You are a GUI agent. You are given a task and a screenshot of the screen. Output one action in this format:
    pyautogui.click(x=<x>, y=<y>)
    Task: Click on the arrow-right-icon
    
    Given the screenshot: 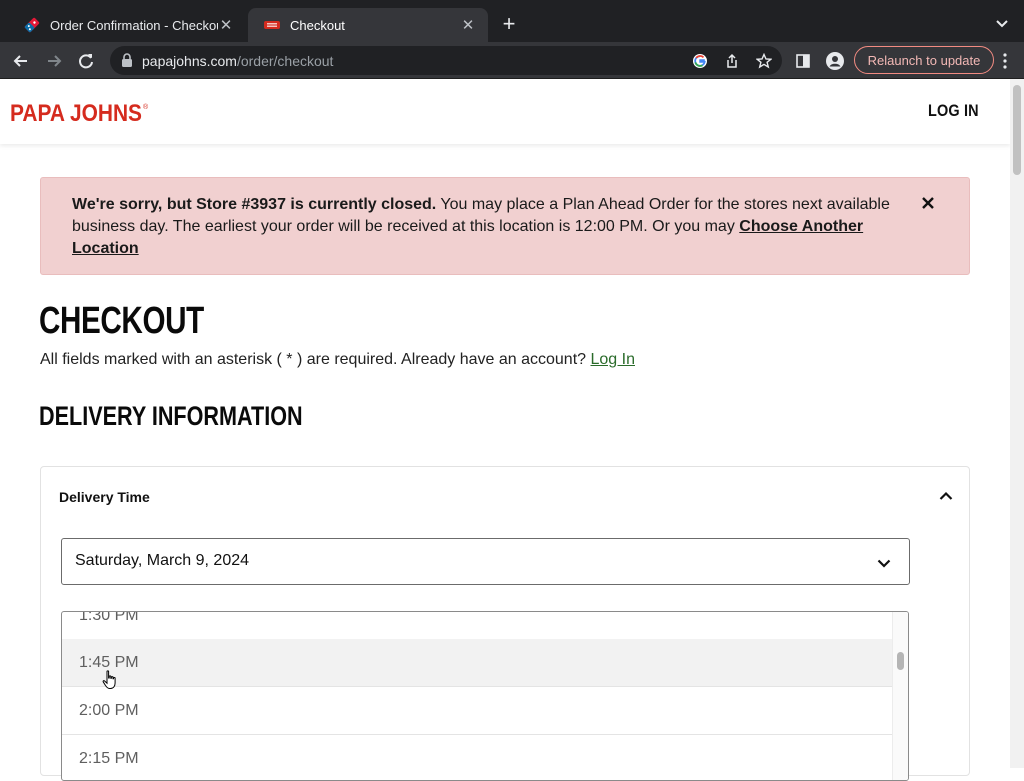 What is the action you would take?
    pyautogui.click(x=55, y=61)
    